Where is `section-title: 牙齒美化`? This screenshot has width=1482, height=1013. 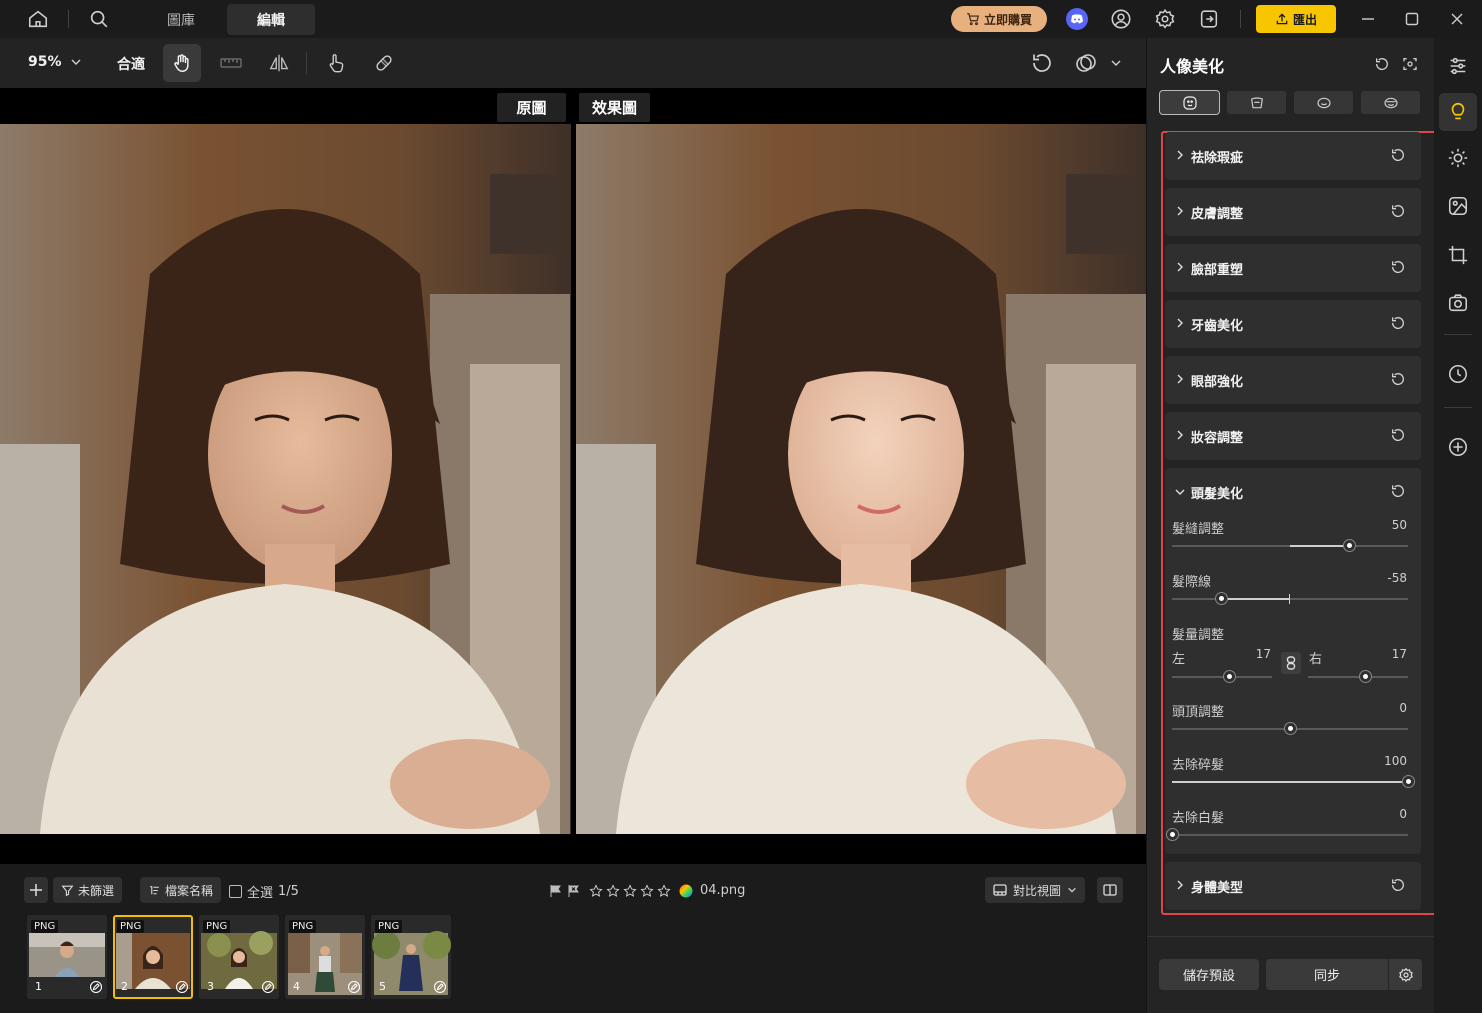 section-title: 牙齒美化 is located at coordinates (1217, 326).